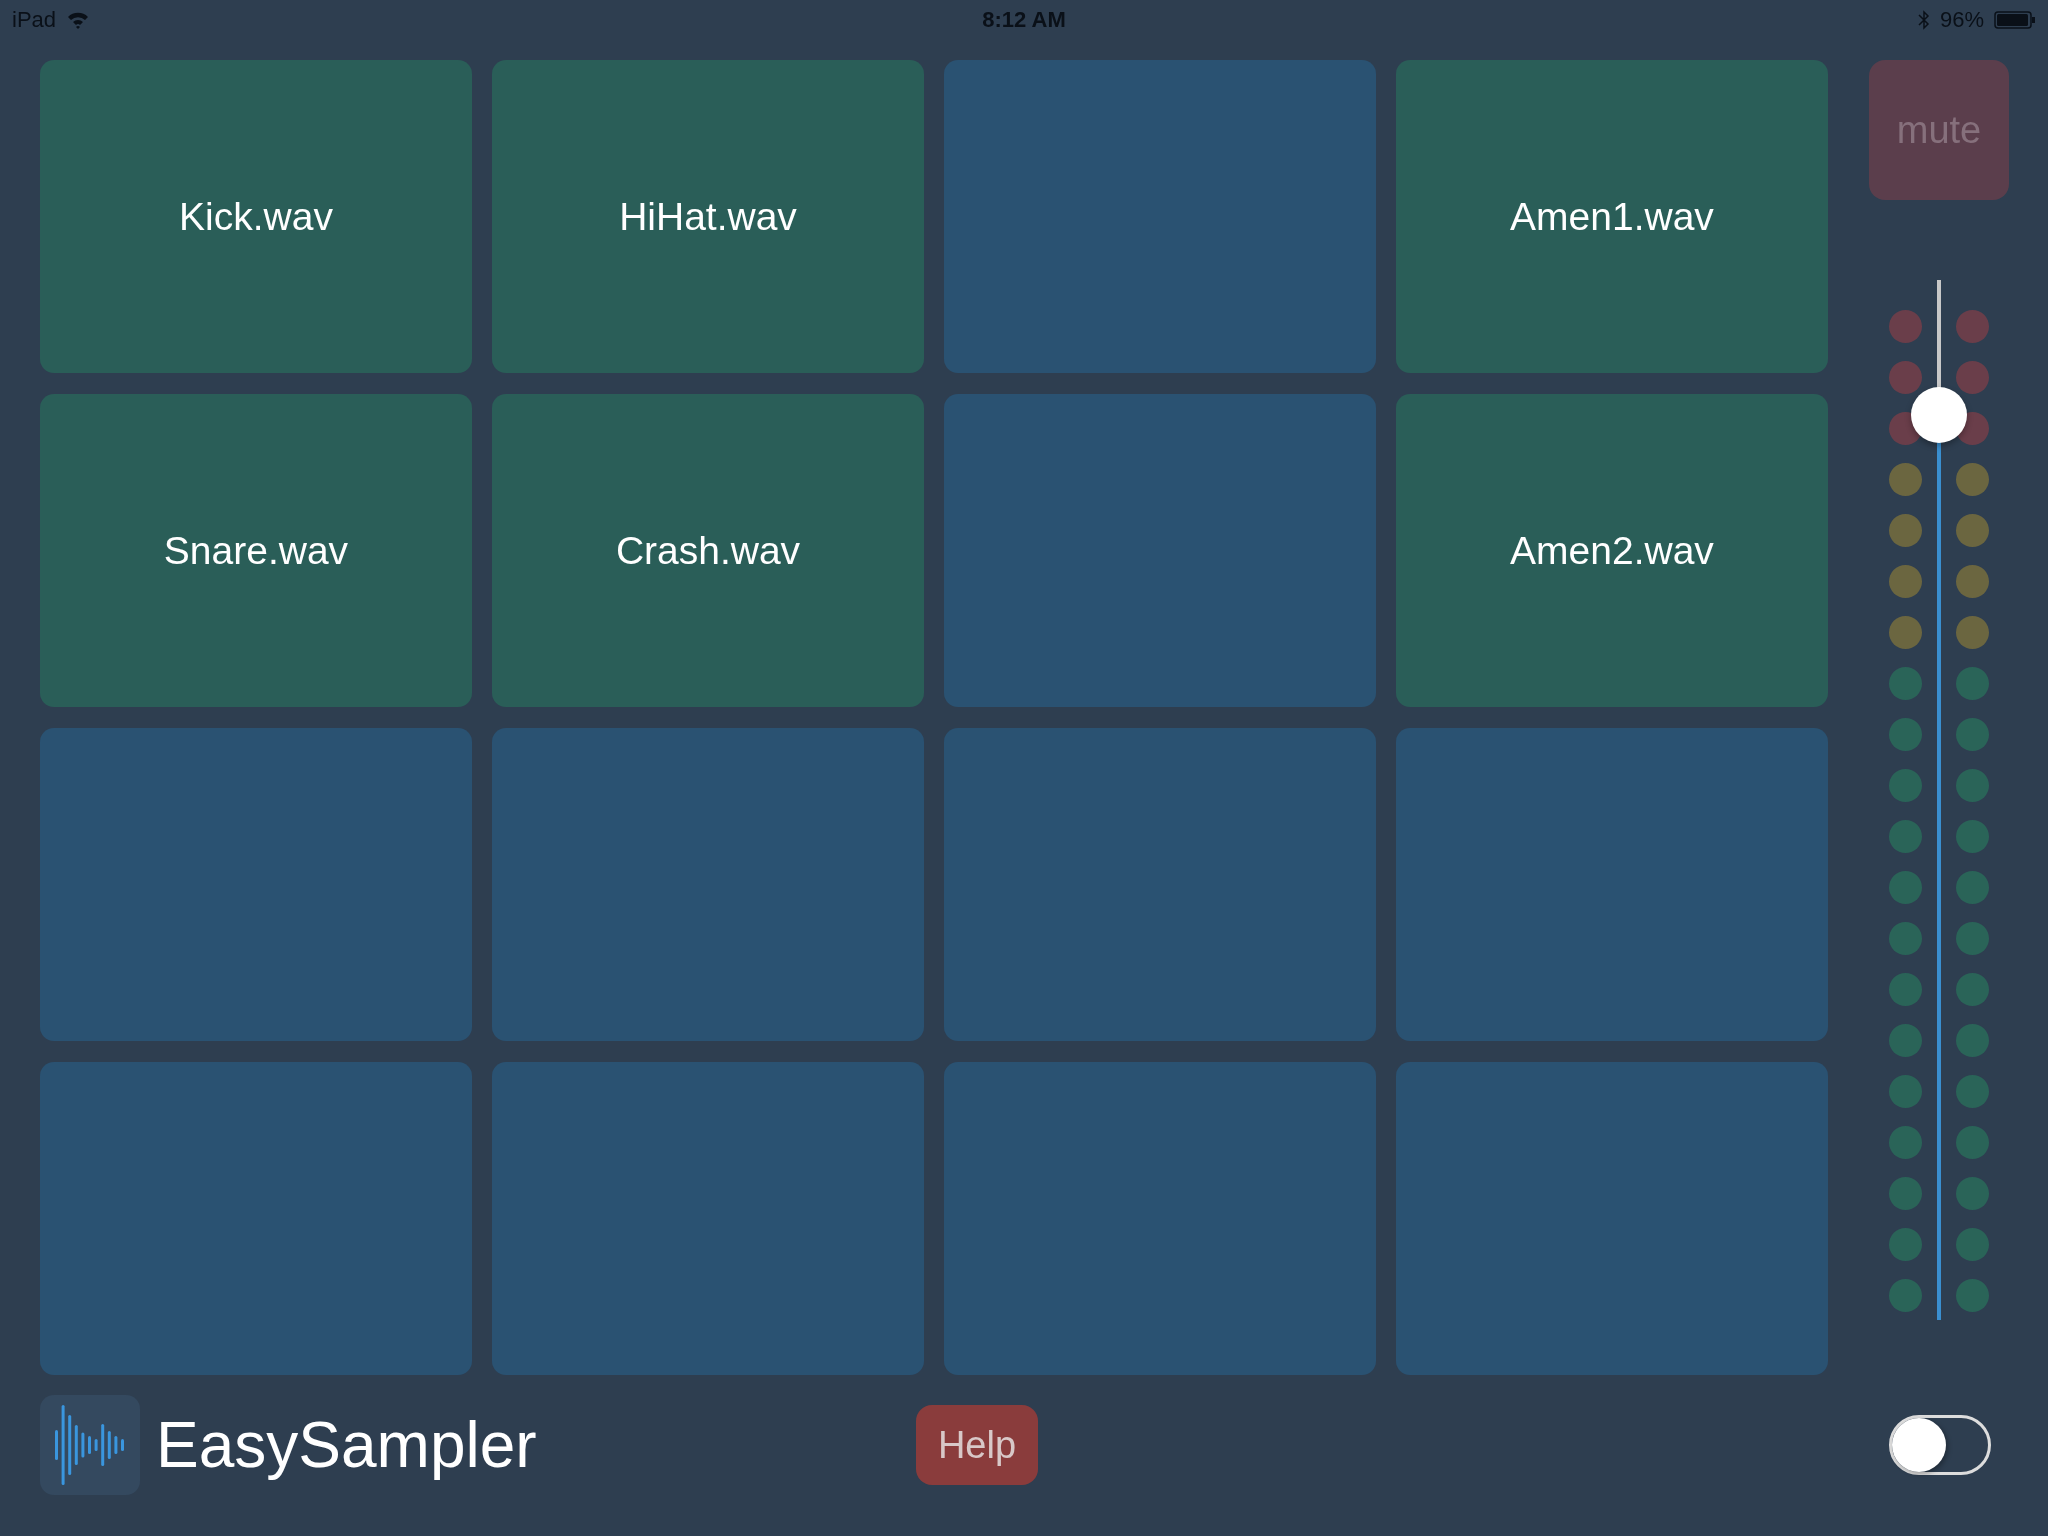 The image size is (2048, 1536). I want to click on toggle-switch, so click(1940, 1445).